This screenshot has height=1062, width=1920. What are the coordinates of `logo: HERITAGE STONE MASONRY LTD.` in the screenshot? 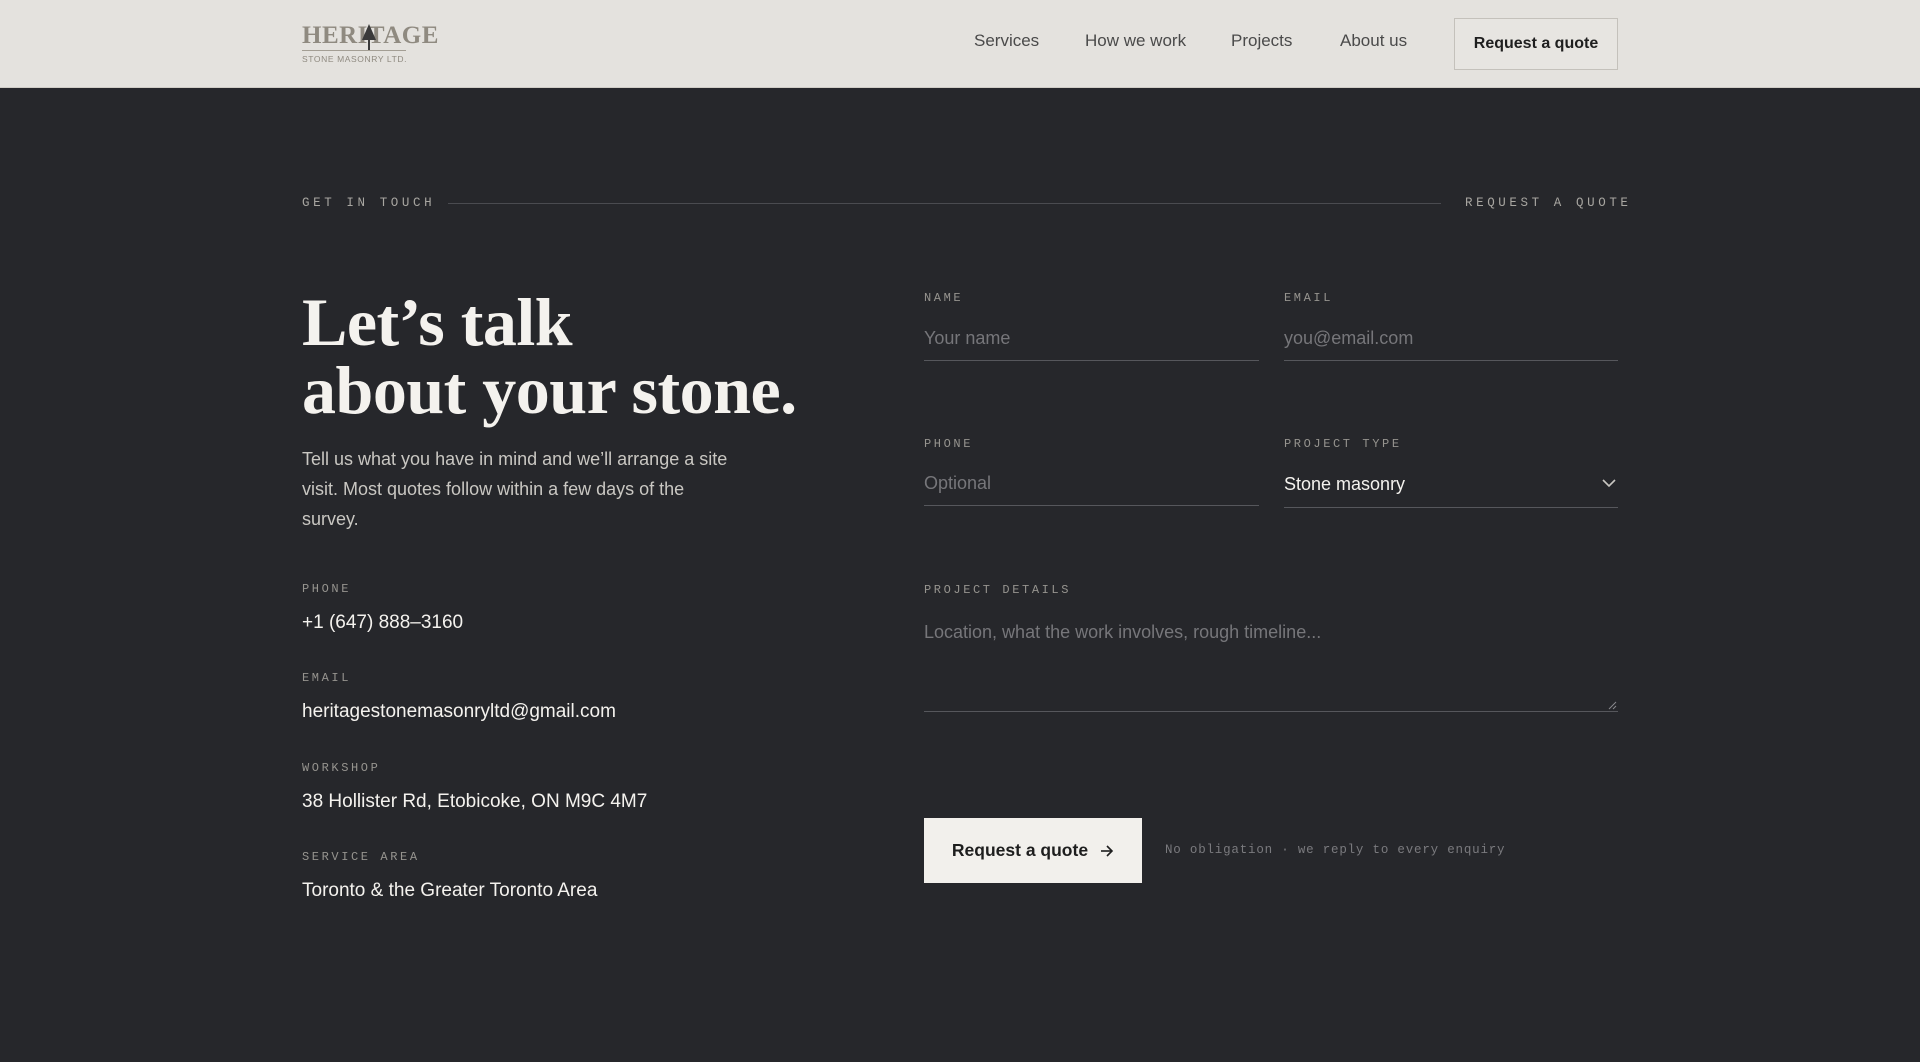 It's located at (370, 44).